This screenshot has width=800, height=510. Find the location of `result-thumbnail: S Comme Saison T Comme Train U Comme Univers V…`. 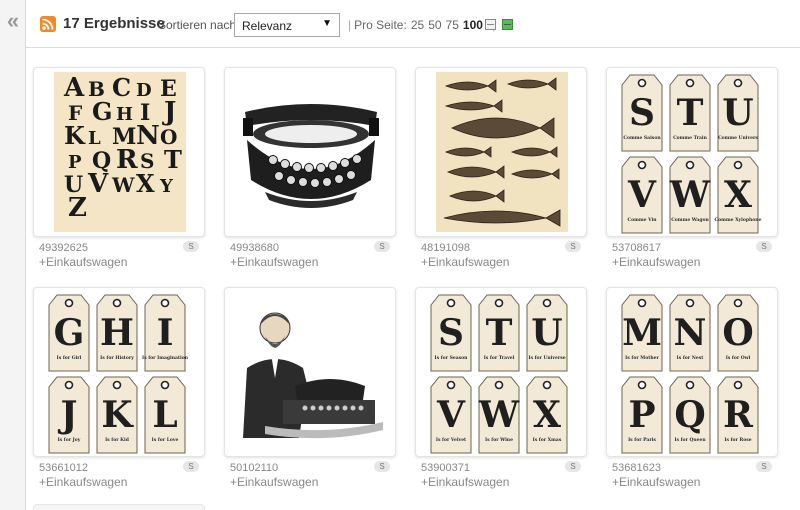

result-thumbnail: S Comme Saison T Comme Train U Comme Univers V… is located at coordinates (692, 152).